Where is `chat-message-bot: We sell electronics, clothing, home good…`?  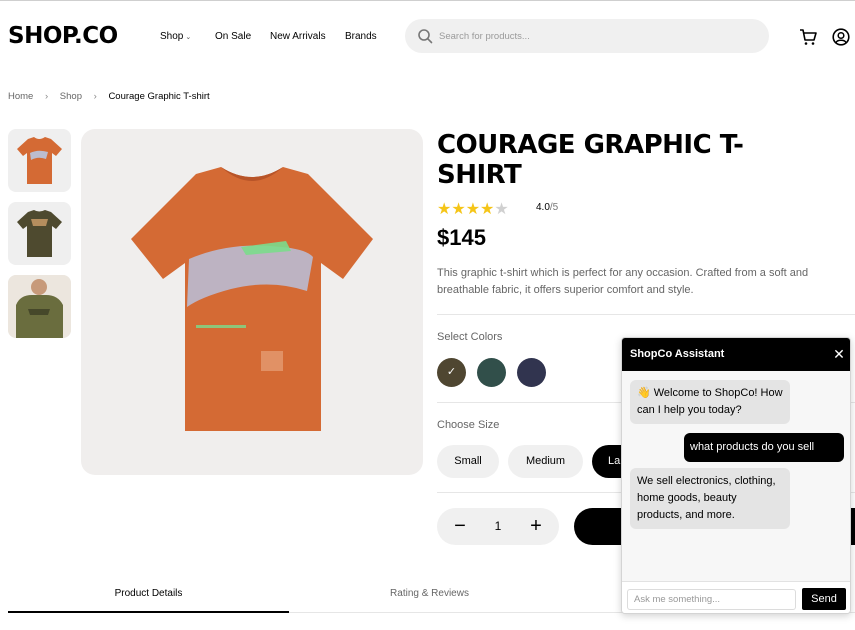
chat-message-bot: We sell electronics, clothing, home good… is located at coordinates (710, 498).